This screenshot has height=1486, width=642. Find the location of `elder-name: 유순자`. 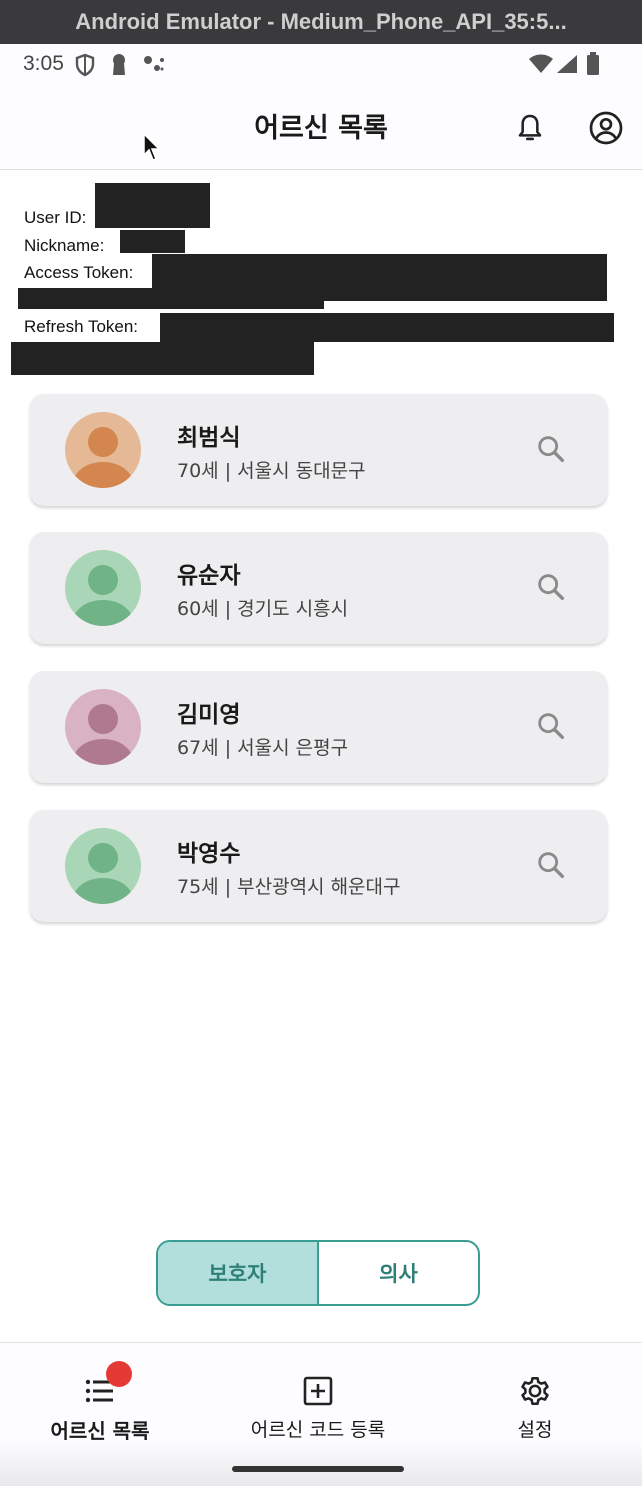

elder-name: 유순자 is located at coordinates (209, 576).